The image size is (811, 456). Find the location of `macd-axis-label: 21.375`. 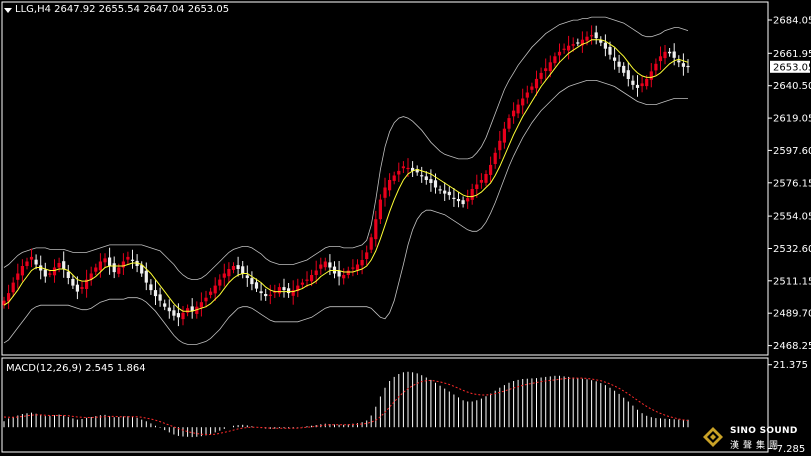

macd-axis-label: 21.375 is located at coordinates (790, 365).